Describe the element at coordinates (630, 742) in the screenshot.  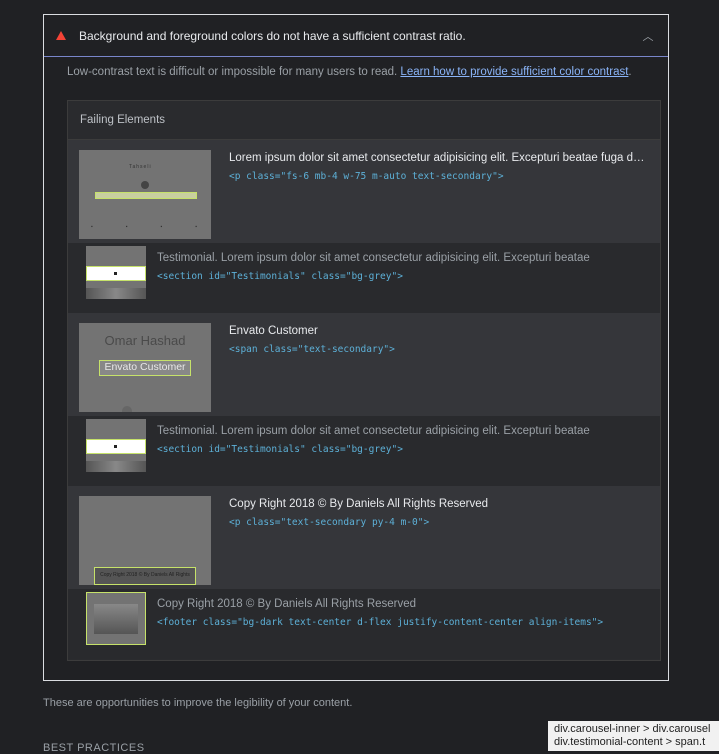
I see `tooltip-line: div.testimonial-content > span.t` at that location.